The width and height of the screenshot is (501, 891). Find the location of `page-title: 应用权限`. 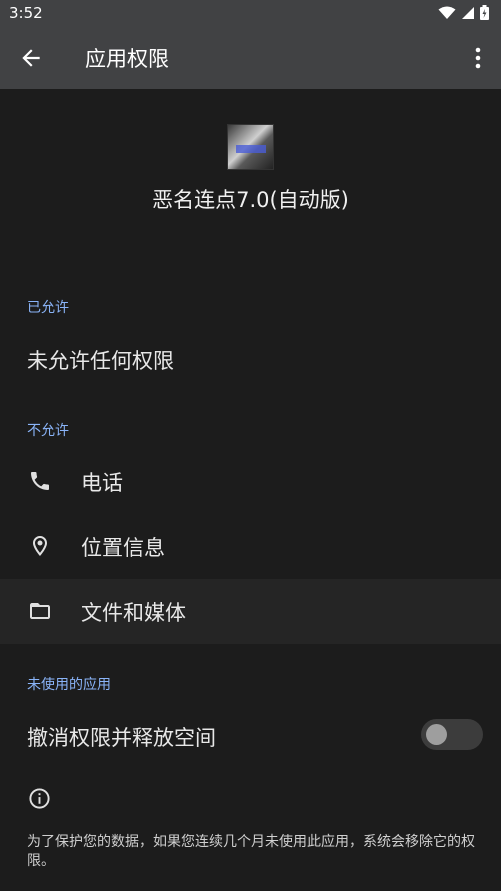

page-title: 应用权限 is located at coordinates (127, 59).